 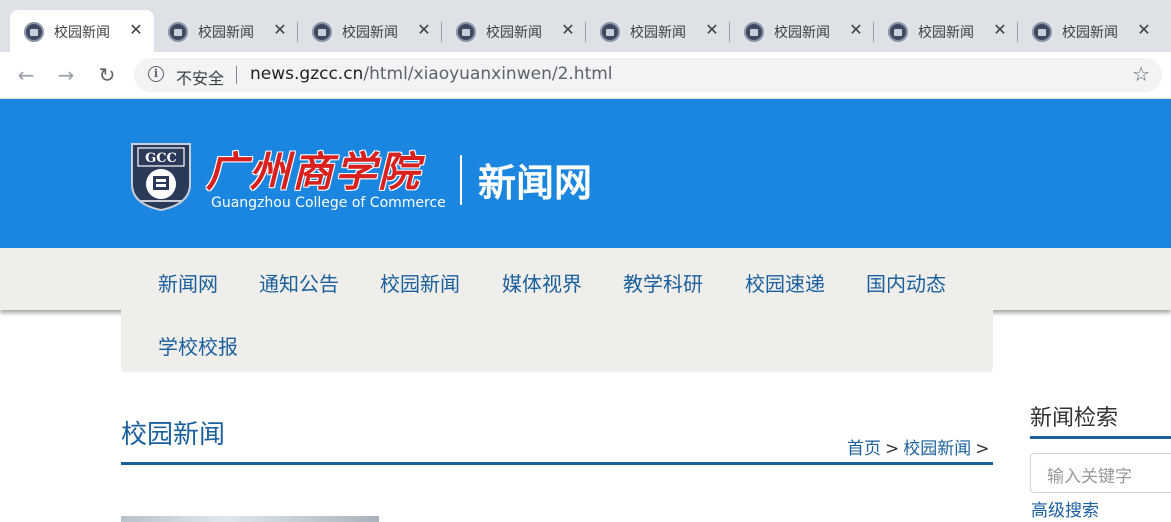 I want to click on browser-tab-2: 校园新闻 ✕, so click(x=226, y=31).